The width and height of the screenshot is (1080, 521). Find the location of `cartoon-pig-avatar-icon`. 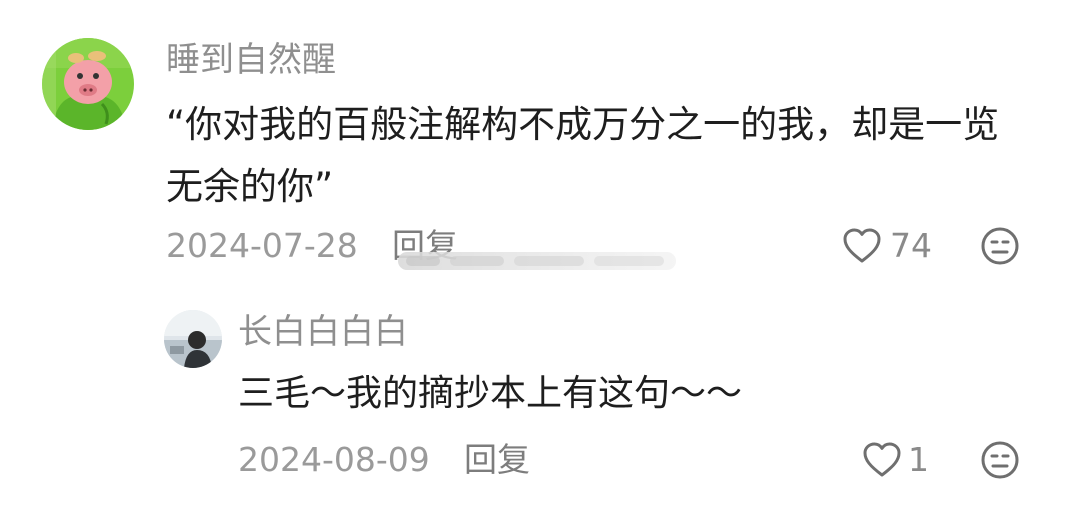

cartoon-pig-avatar-icon is located at coordinates (88, 84).